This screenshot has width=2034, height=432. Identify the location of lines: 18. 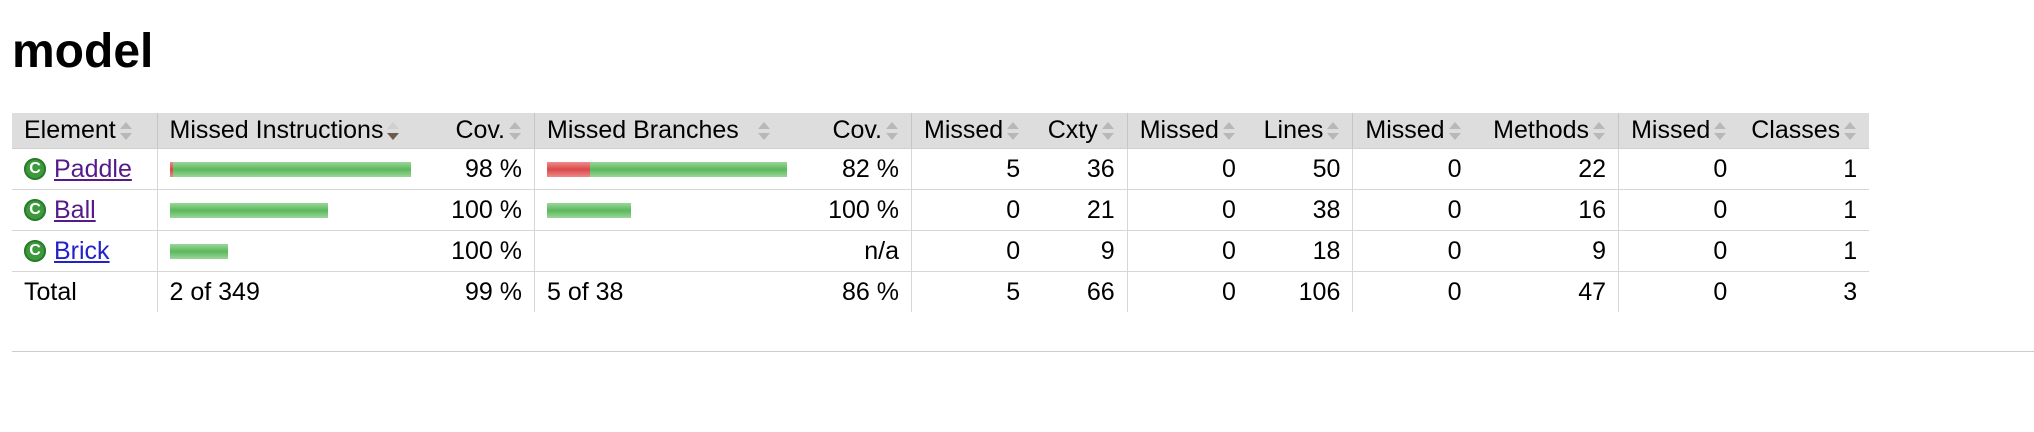
(1300, 251).